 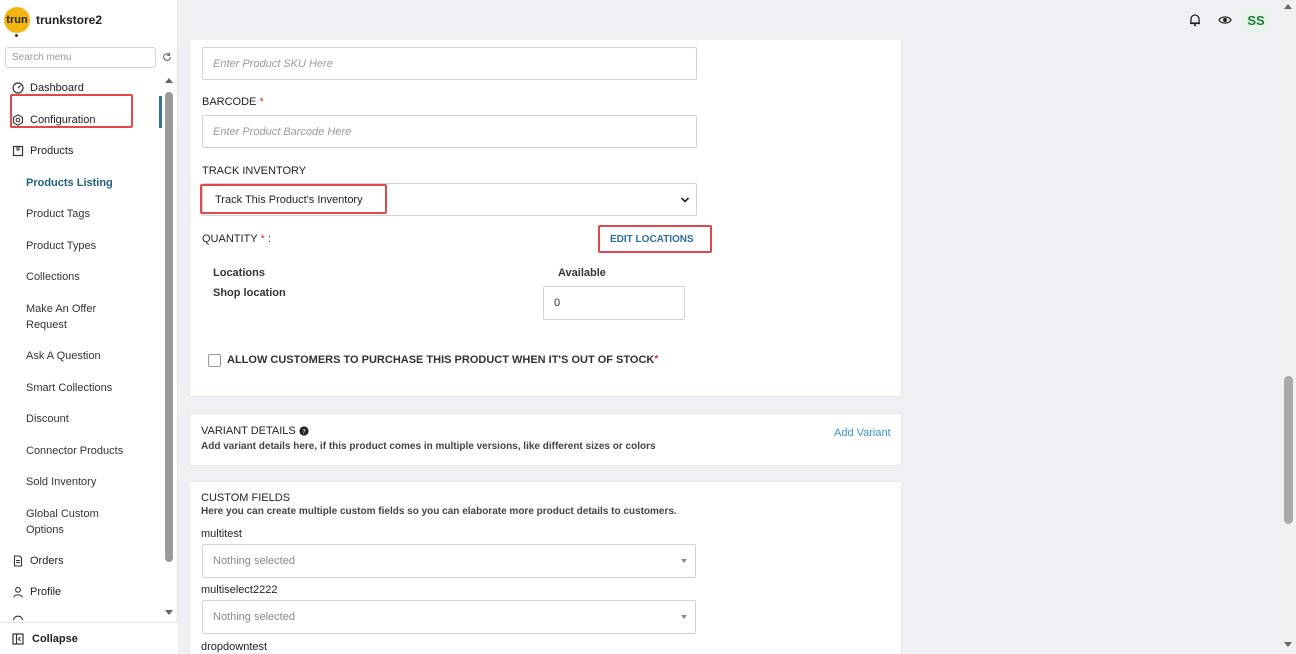 I want to click on page-scrollbar, so click(x=1288, y=327).